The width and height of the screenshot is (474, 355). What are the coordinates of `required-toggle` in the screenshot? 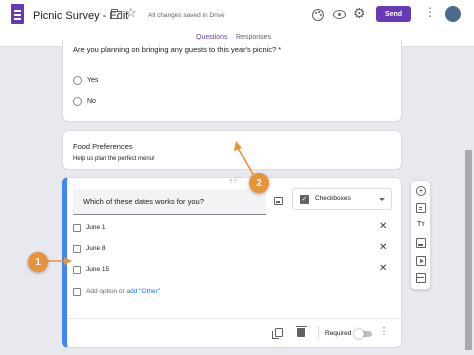 It's located at (363, 334).